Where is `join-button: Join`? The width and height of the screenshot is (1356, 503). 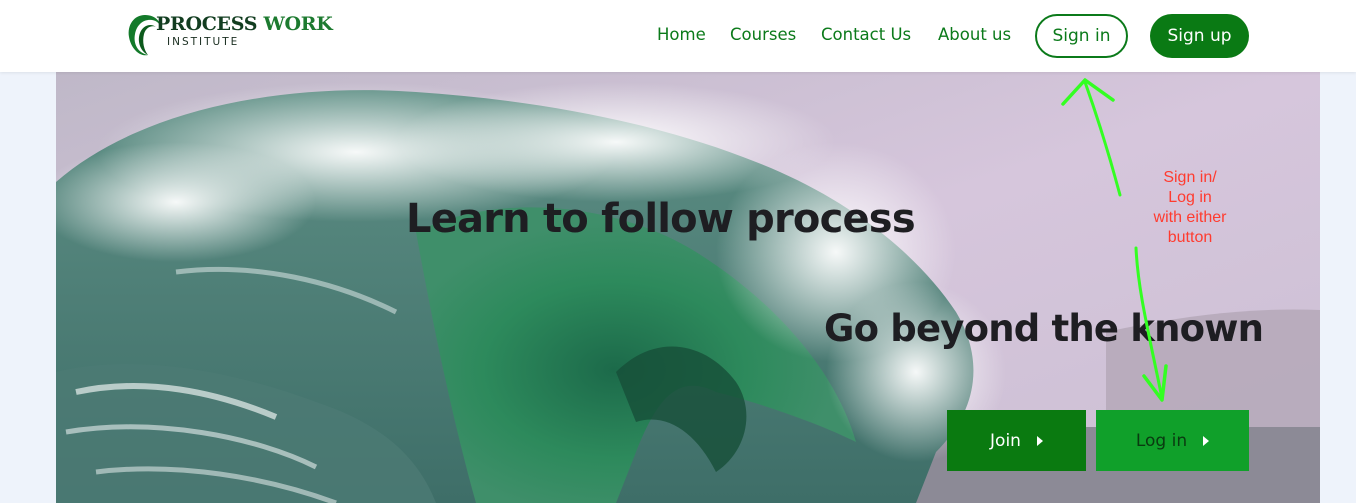
join-button: Join is located at coordinates (1016, 440).